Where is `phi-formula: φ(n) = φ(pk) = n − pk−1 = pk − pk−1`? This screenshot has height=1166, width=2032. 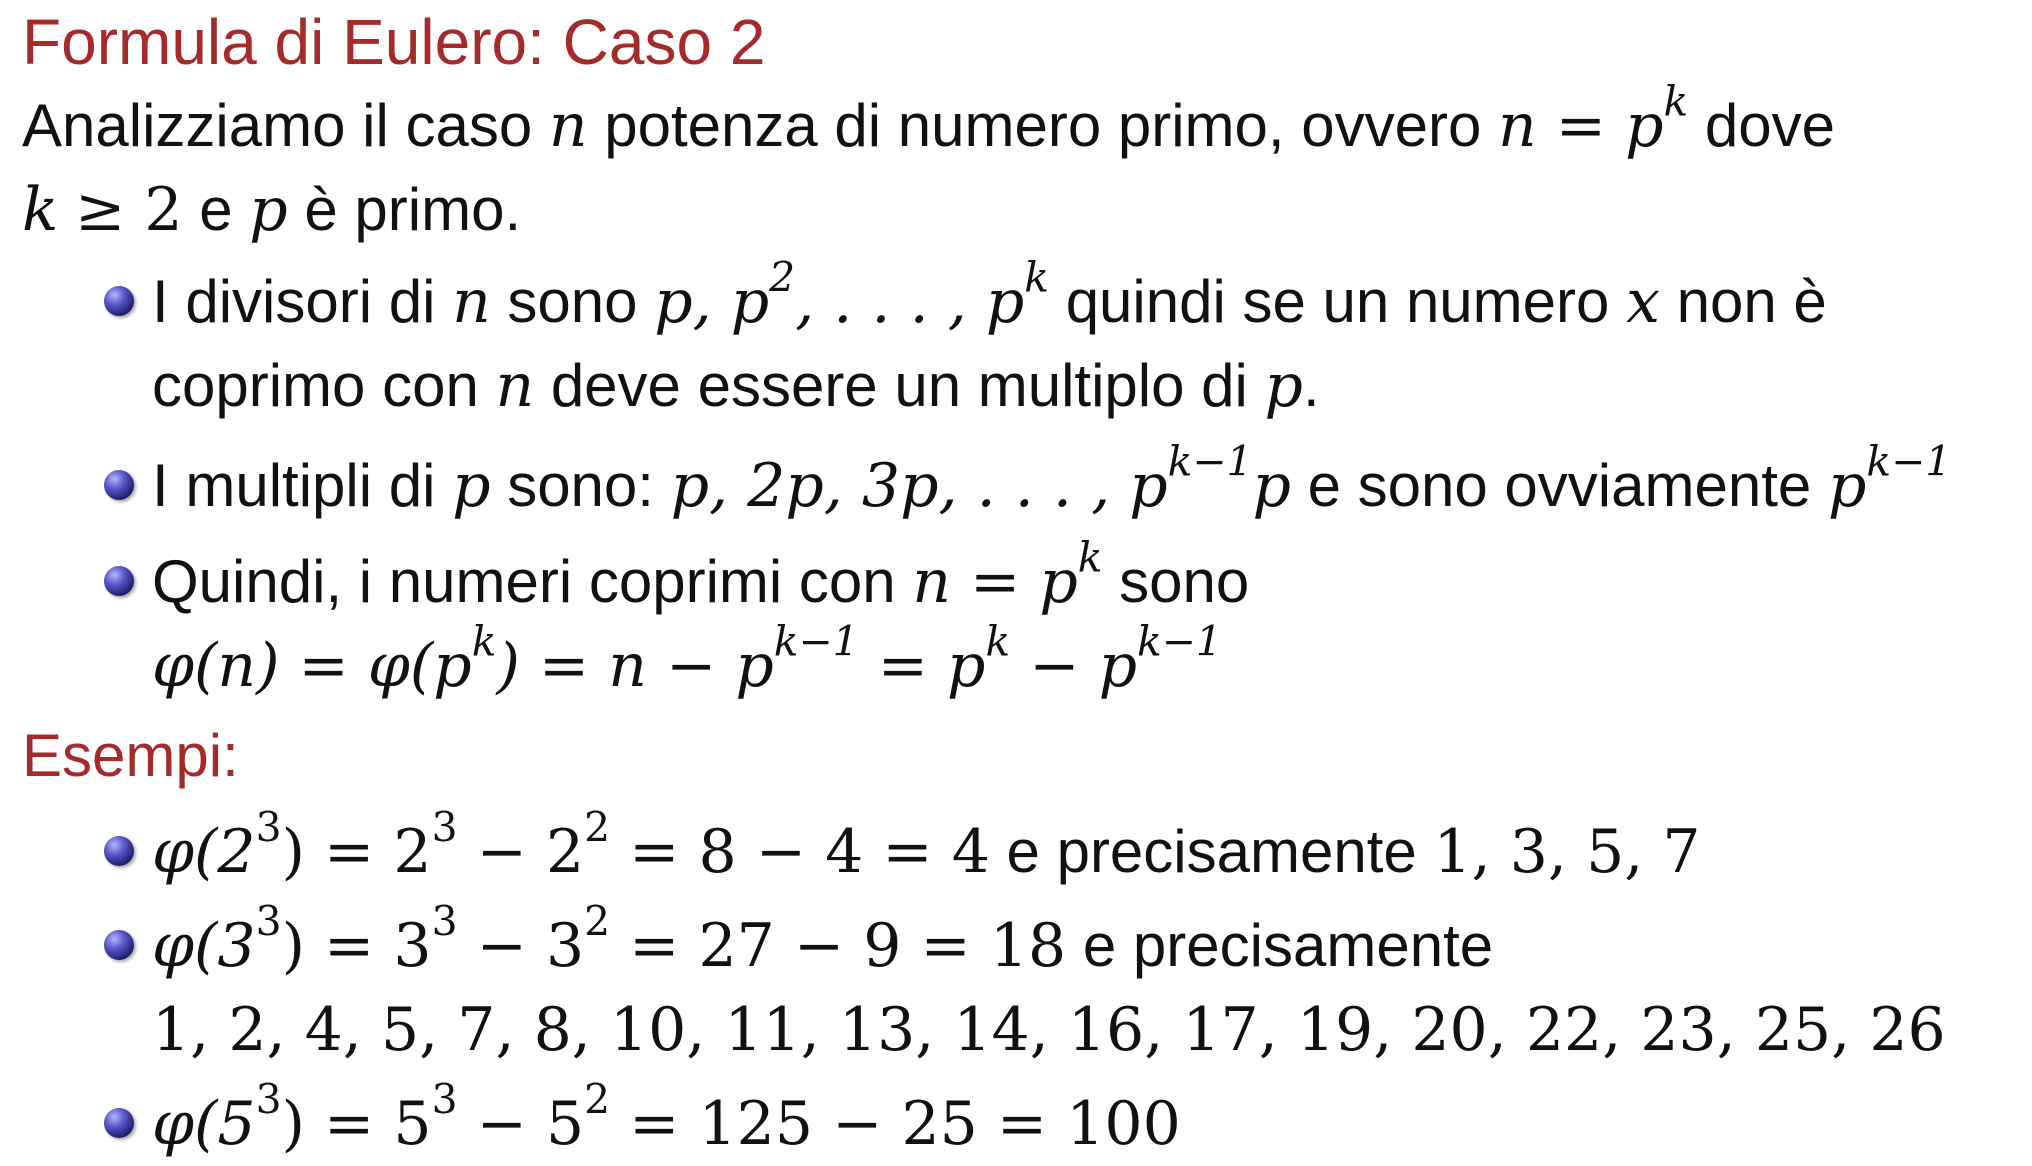
phi-formula: φ(n) = φ(pk) = n − pk−1 = pk − pk−1 is located at coordinates (687, 661).